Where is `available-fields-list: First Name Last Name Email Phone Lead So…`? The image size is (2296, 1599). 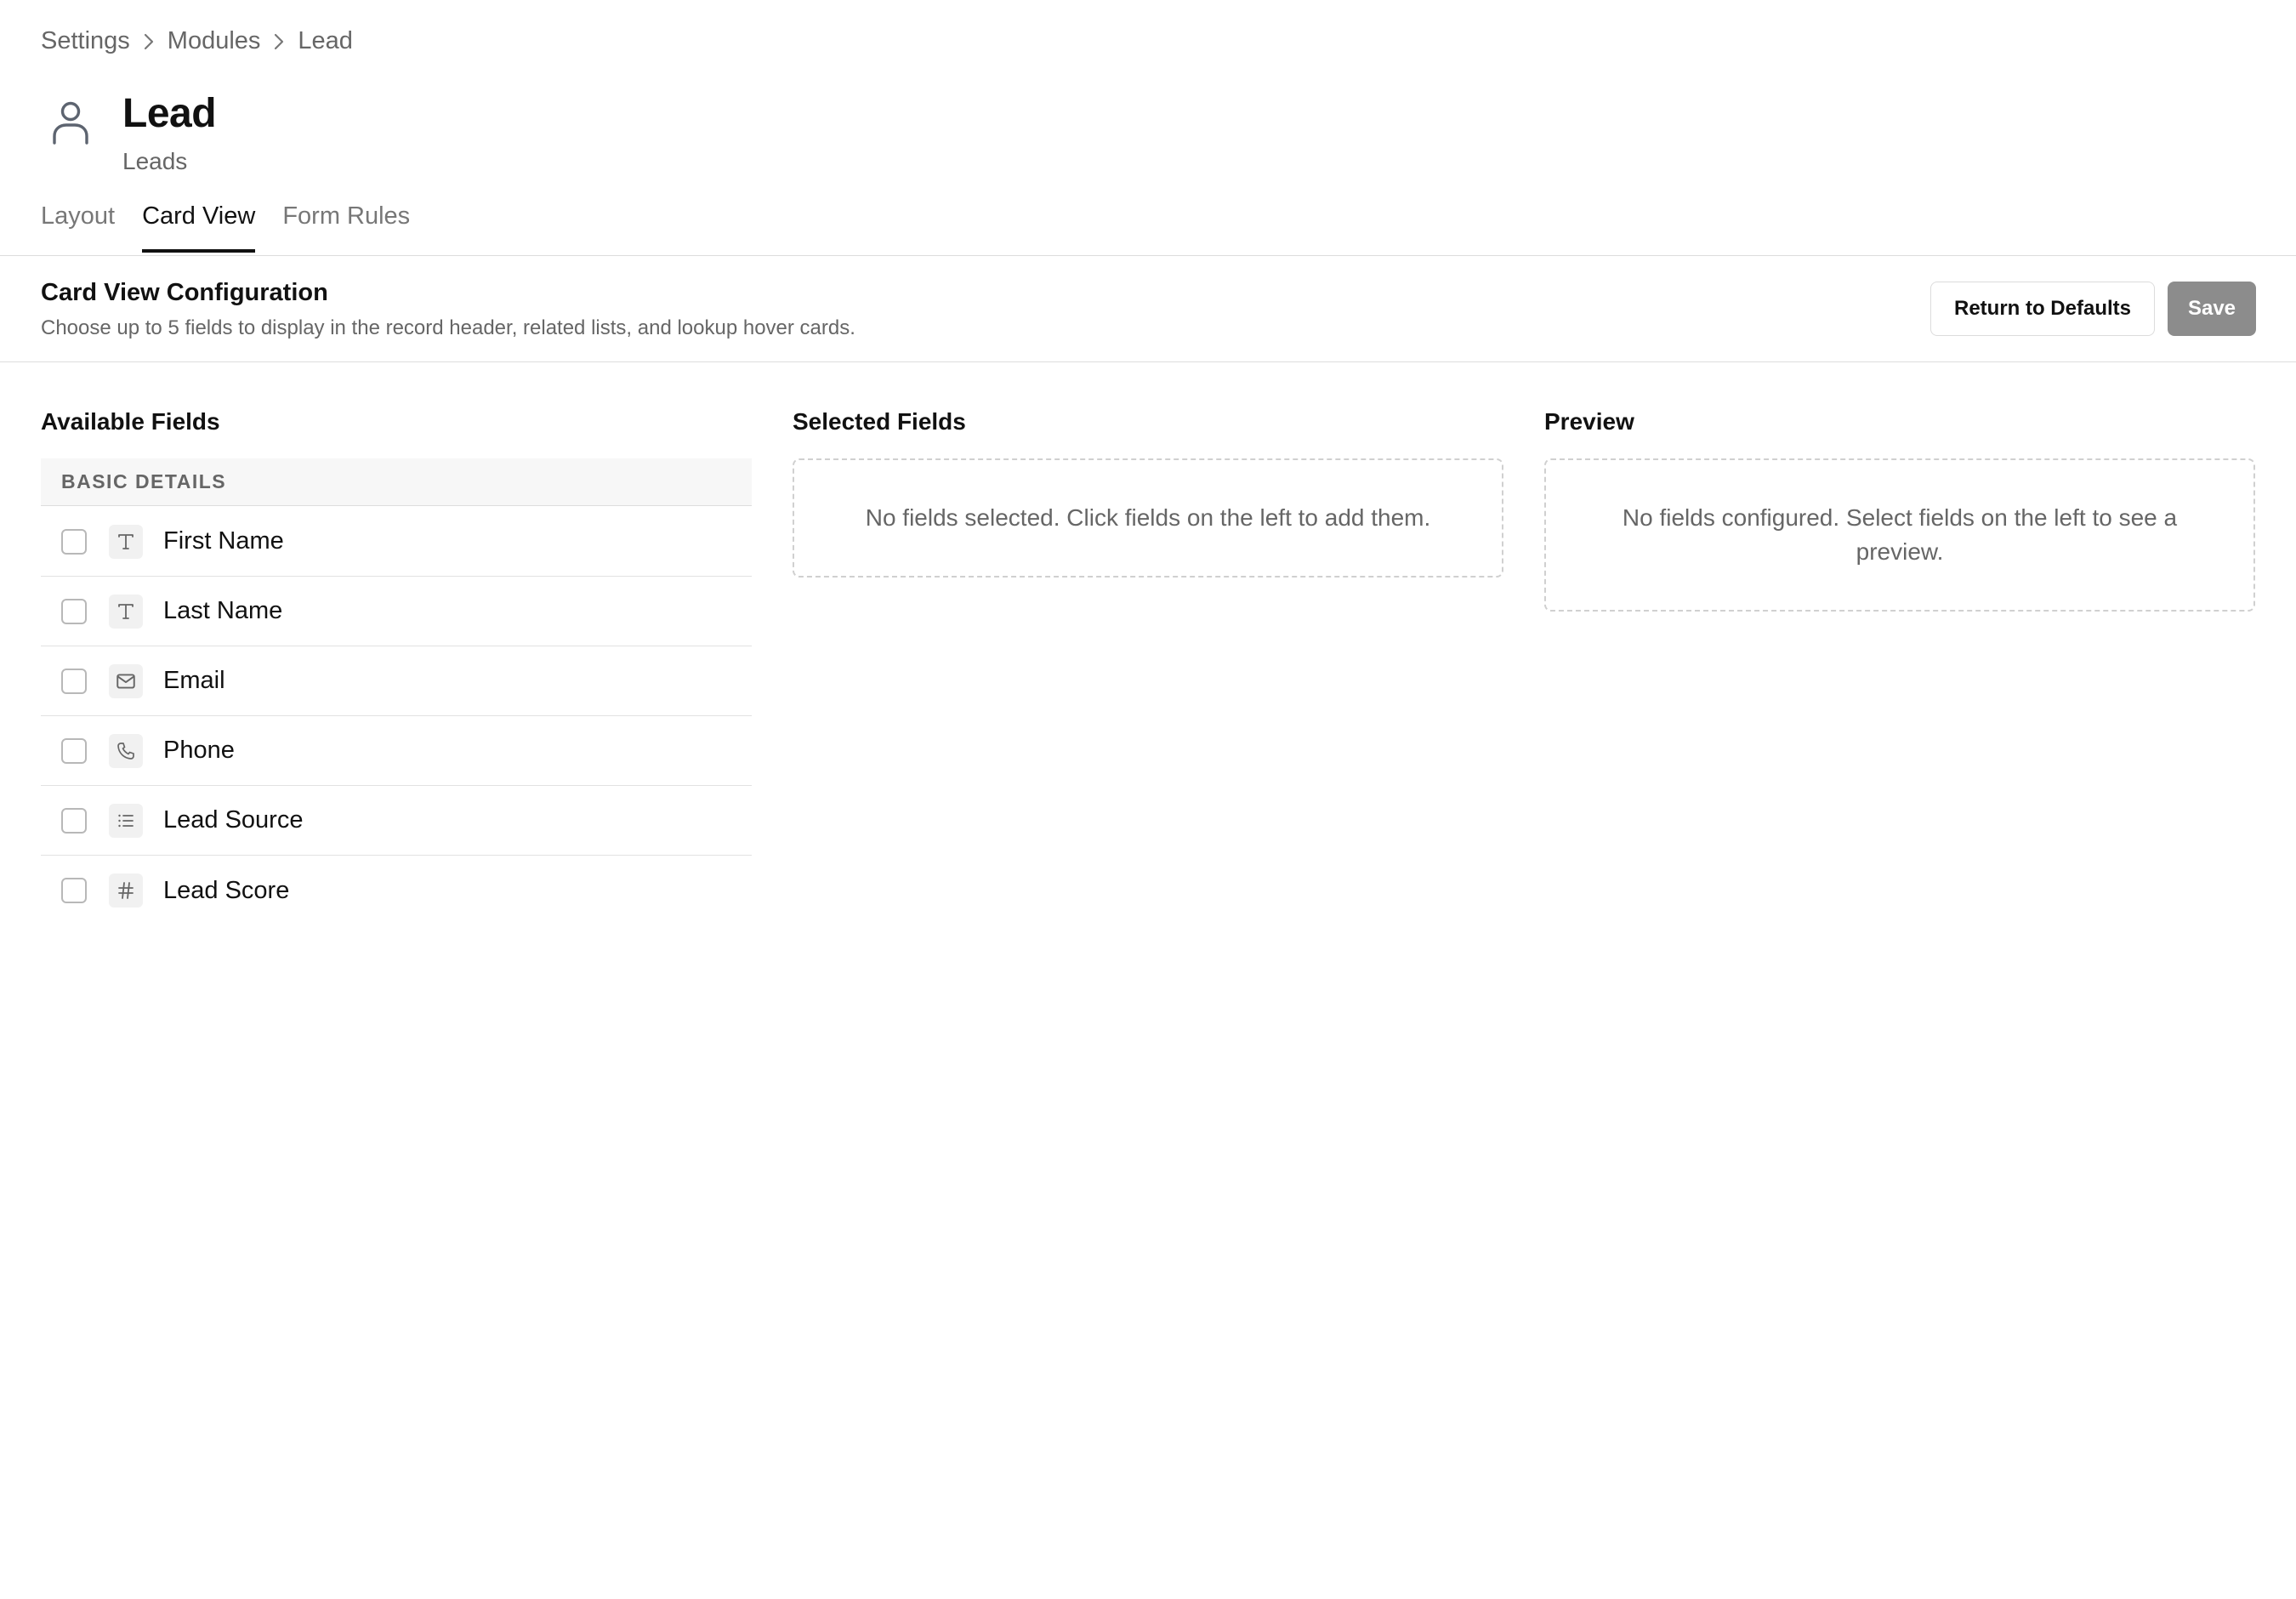 available-fields-list: First Name Last Name Email Phone Lead So… is located at coordinates (396, 716).